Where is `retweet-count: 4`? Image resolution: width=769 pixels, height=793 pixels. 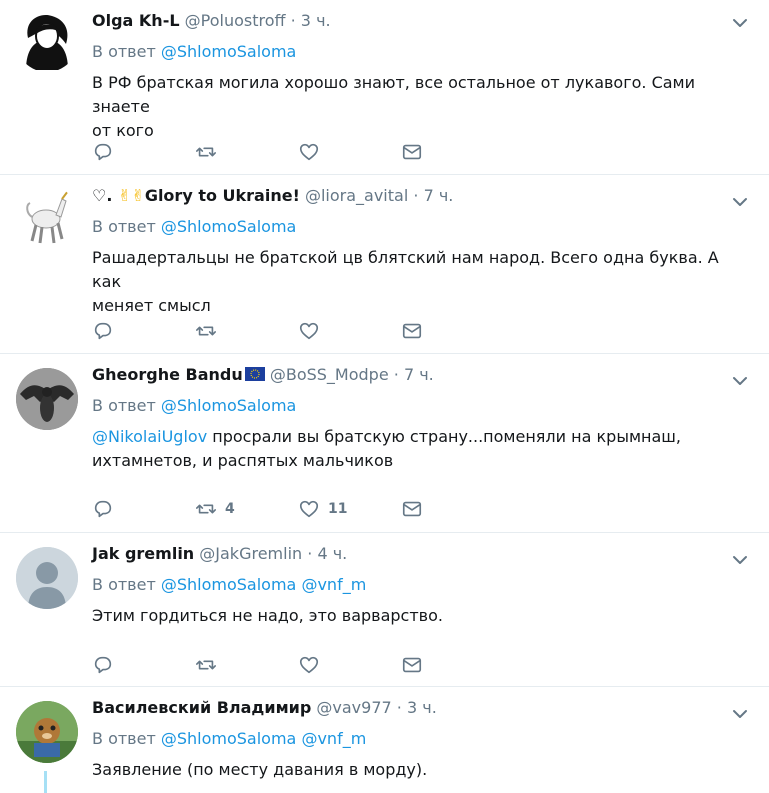 retweet-count: 4 is located at coordinates (230, 509).